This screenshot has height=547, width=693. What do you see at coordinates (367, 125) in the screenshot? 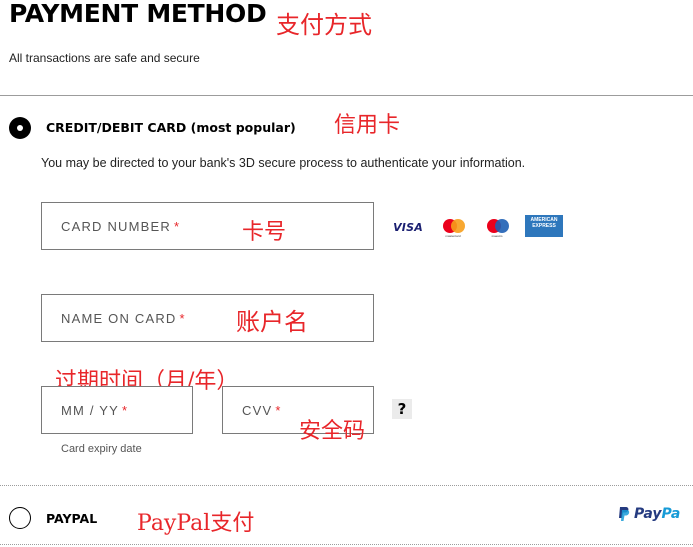
I see `credit-card-annotation: 信用卡` at bounding box center [367, 125].